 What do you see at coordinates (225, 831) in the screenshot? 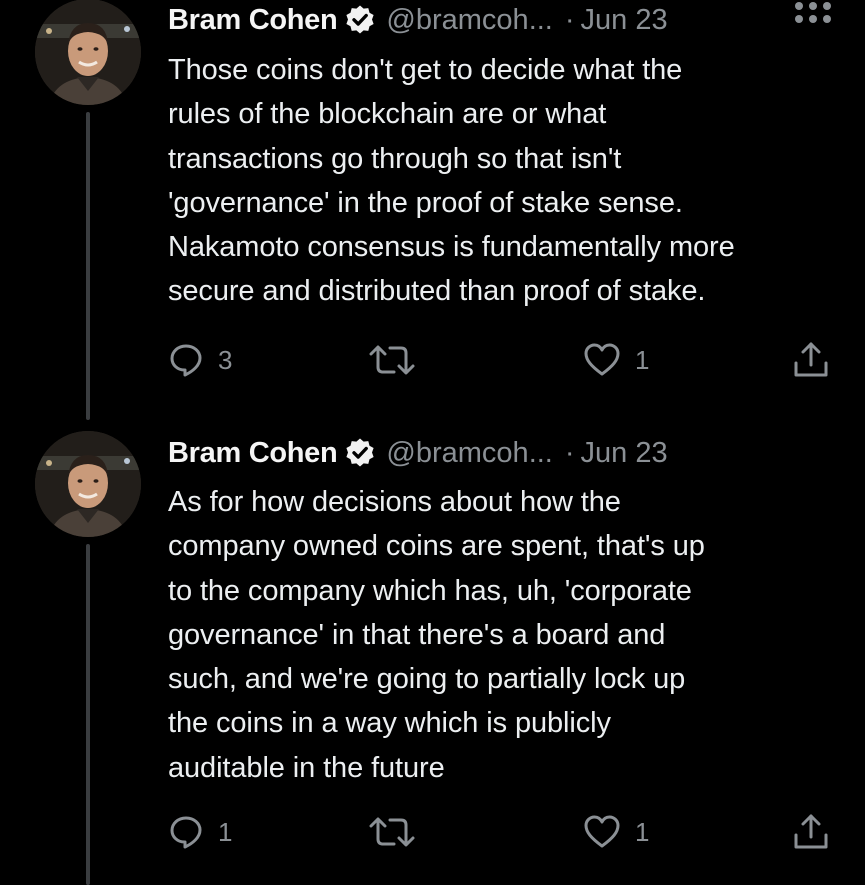
I see `reply-count: 1` at bounding box center [225, 831].